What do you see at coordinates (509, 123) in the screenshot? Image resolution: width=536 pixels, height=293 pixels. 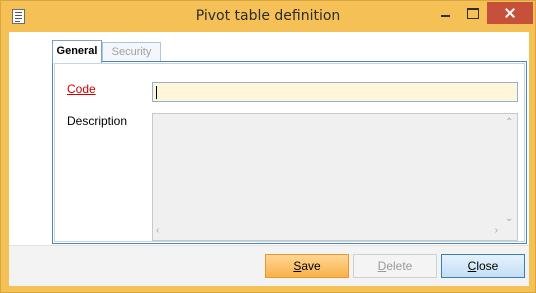 I see `scroll-up-icon: ⌃` at bounding box center [509, 123].